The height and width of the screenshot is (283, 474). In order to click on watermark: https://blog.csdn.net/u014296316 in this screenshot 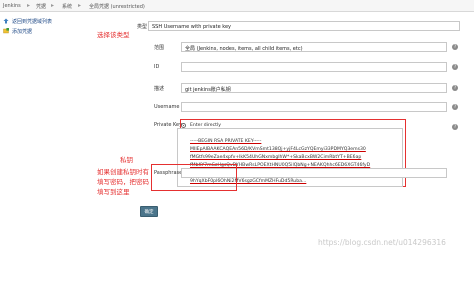, I will do `click(382, 242)`.